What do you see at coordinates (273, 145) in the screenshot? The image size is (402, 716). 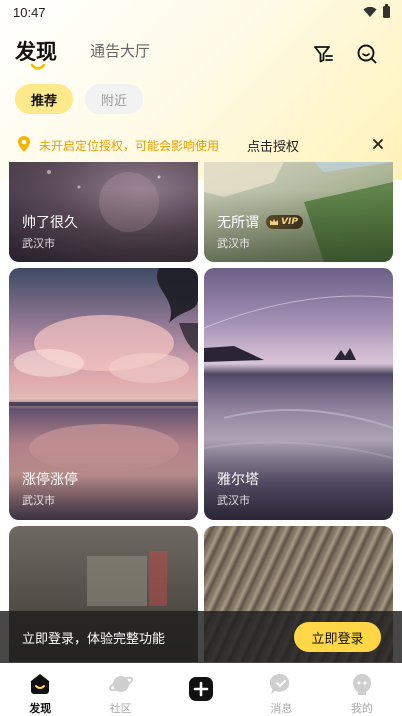 I see `authorize-link: 点击授权` at bounding box center [273, 145].